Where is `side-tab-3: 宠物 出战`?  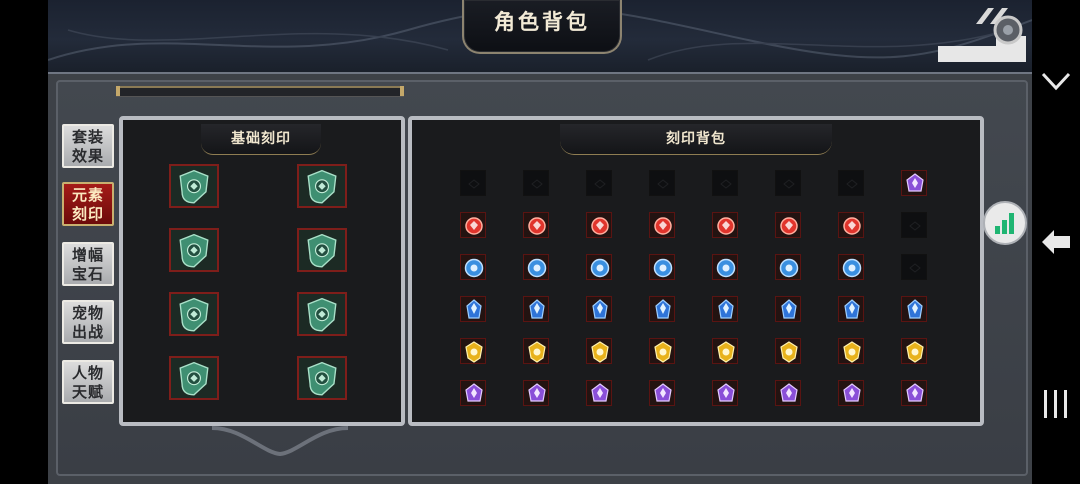 side-tab-3: 宠物 出战 is located at coordinates (88, 322).